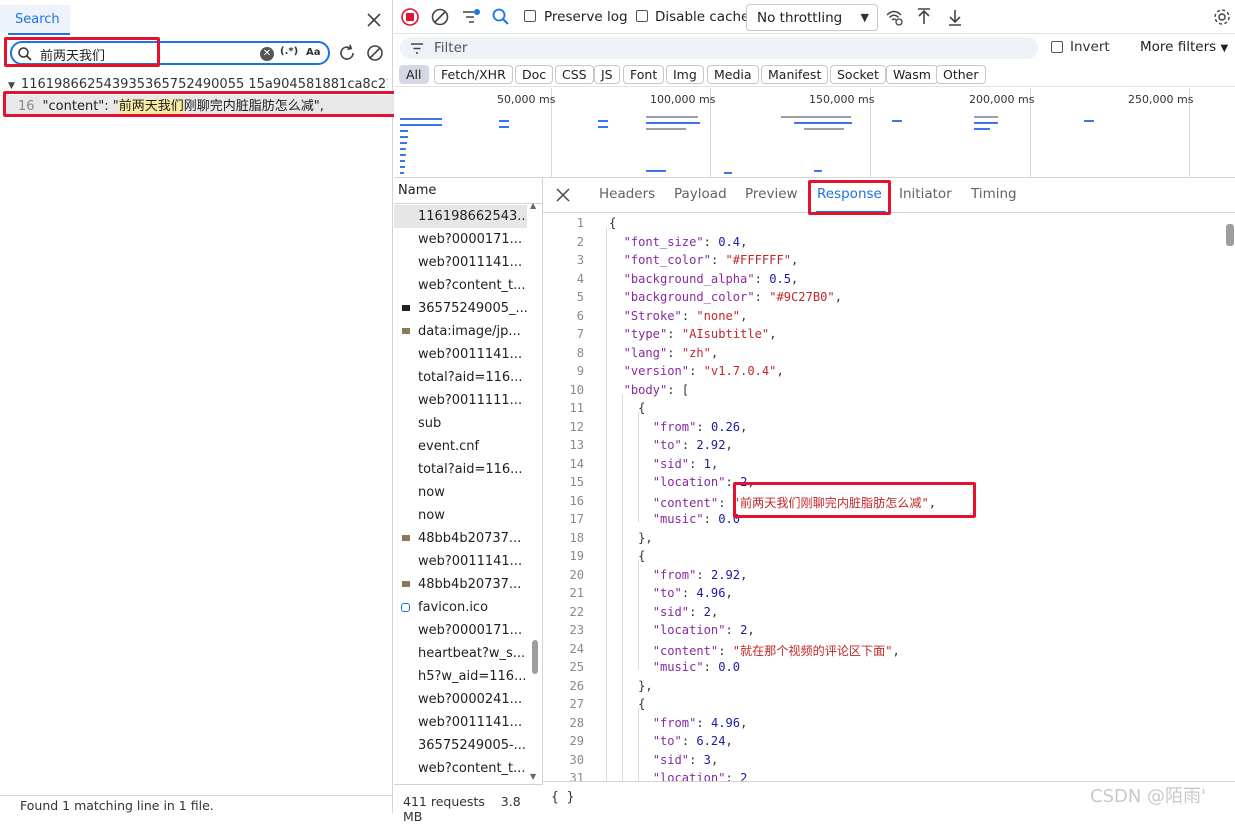  What do you see at coordinates (535, 657) in the screenshot?
I see `scrollbar-thumb` at bounding box center [535, 657].